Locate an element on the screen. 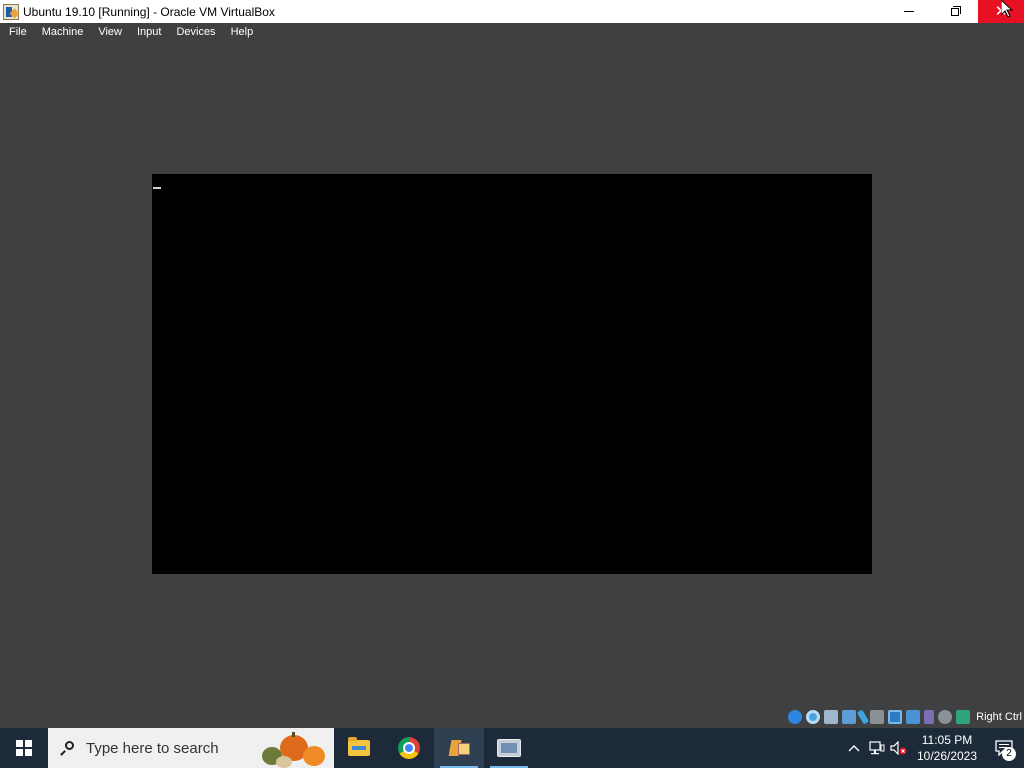 The image size is (1024, 768). shared-folders-icon is located at coordinates (877, 717).